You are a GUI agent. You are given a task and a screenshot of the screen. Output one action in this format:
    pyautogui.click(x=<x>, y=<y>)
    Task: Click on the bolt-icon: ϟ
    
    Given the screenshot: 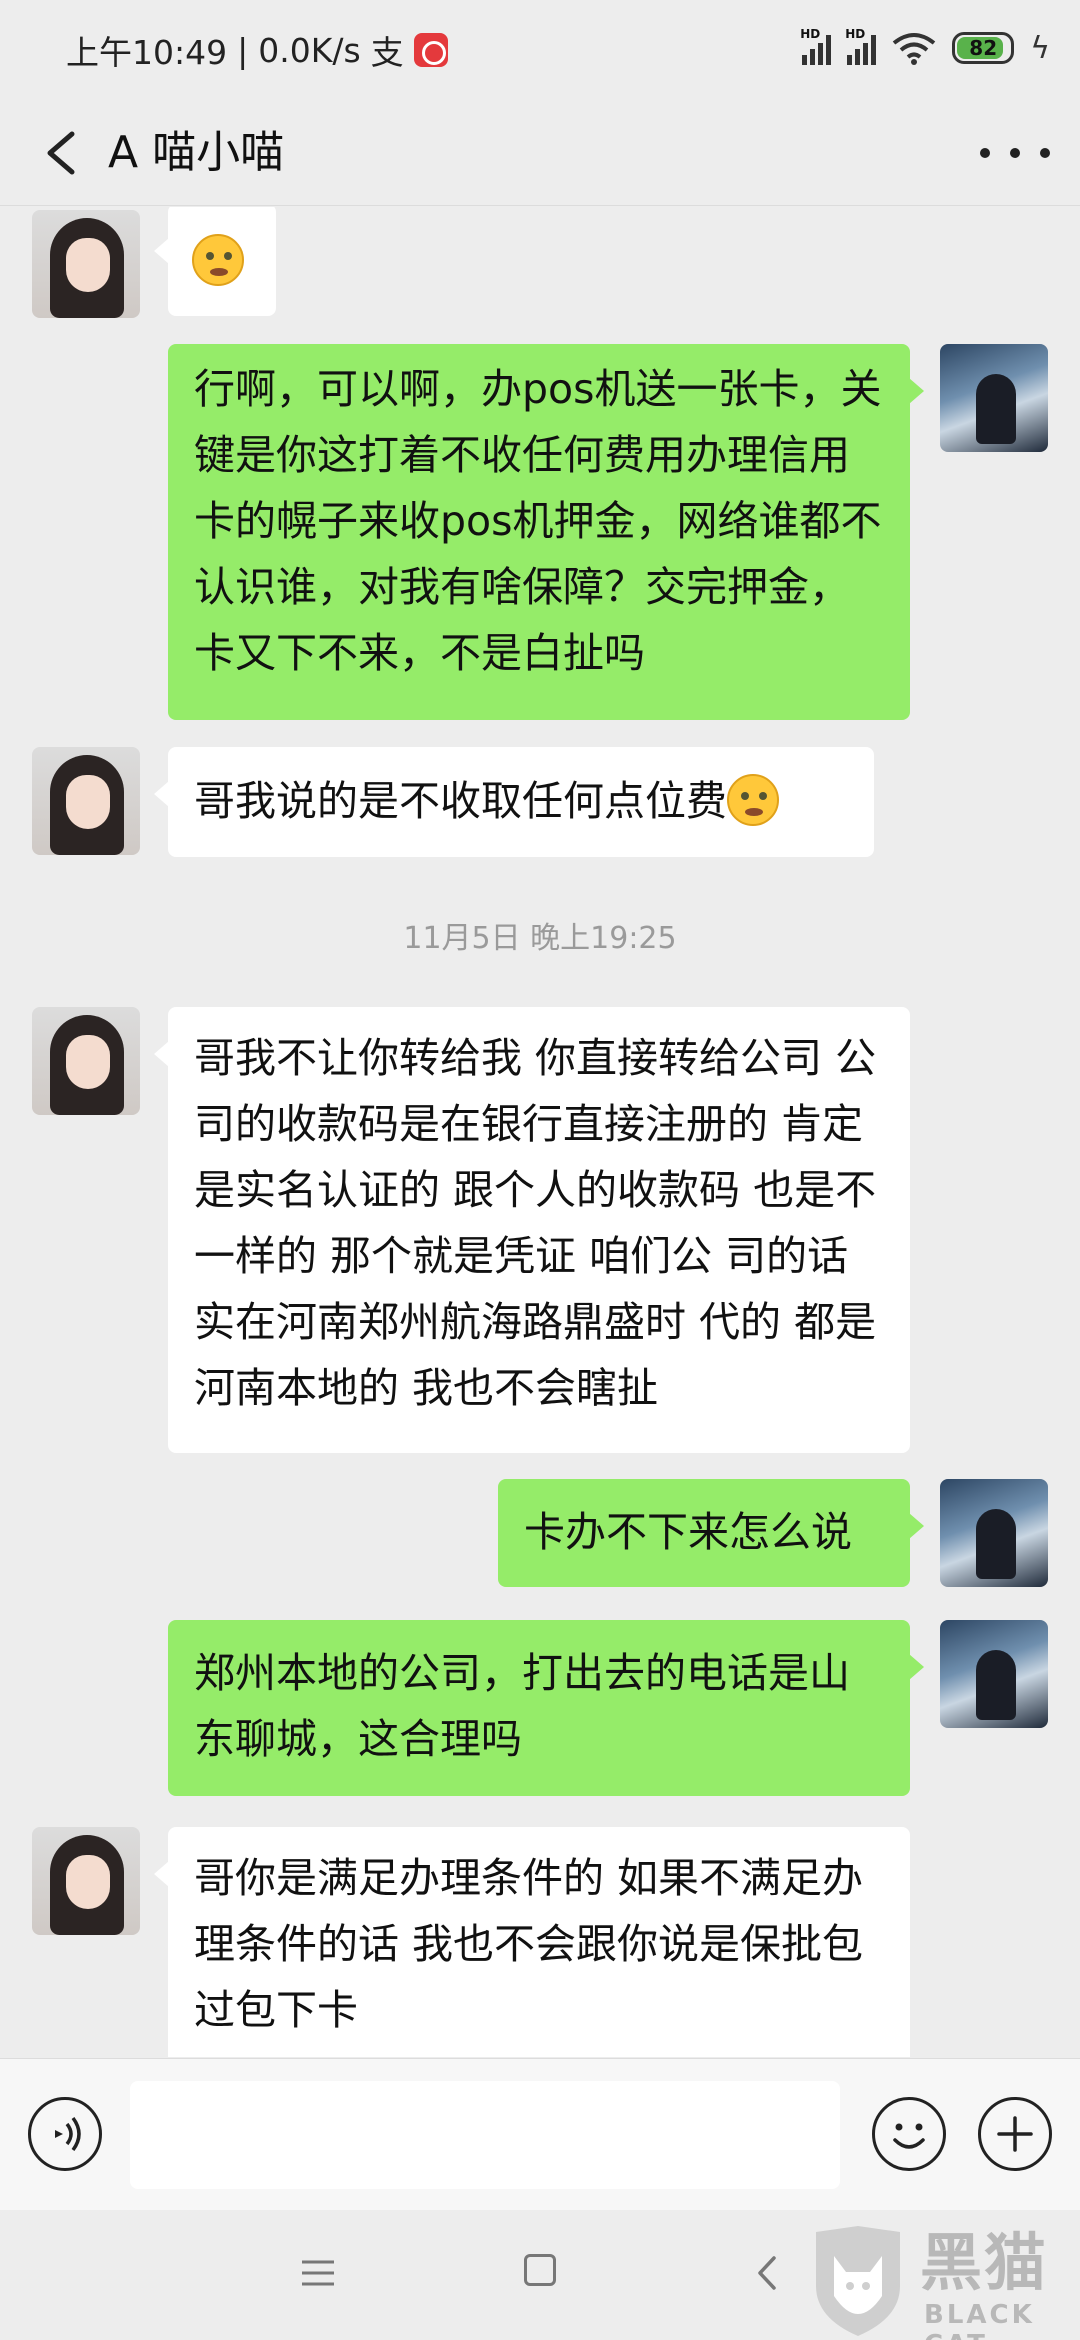 What is the action you would take?
    pyautogui.click(x=1040, y=48)
    